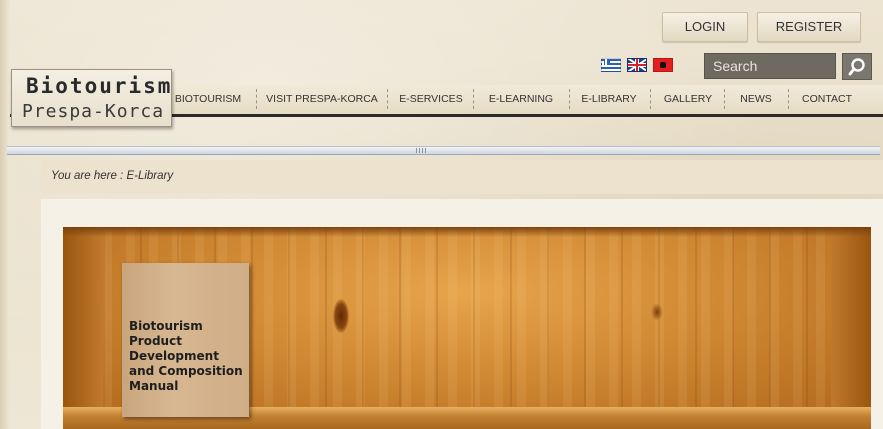  Describe the element at coordinates (609, 99) in the screenshot. I see `nav-e-library: E-LIBRARY` at that location.